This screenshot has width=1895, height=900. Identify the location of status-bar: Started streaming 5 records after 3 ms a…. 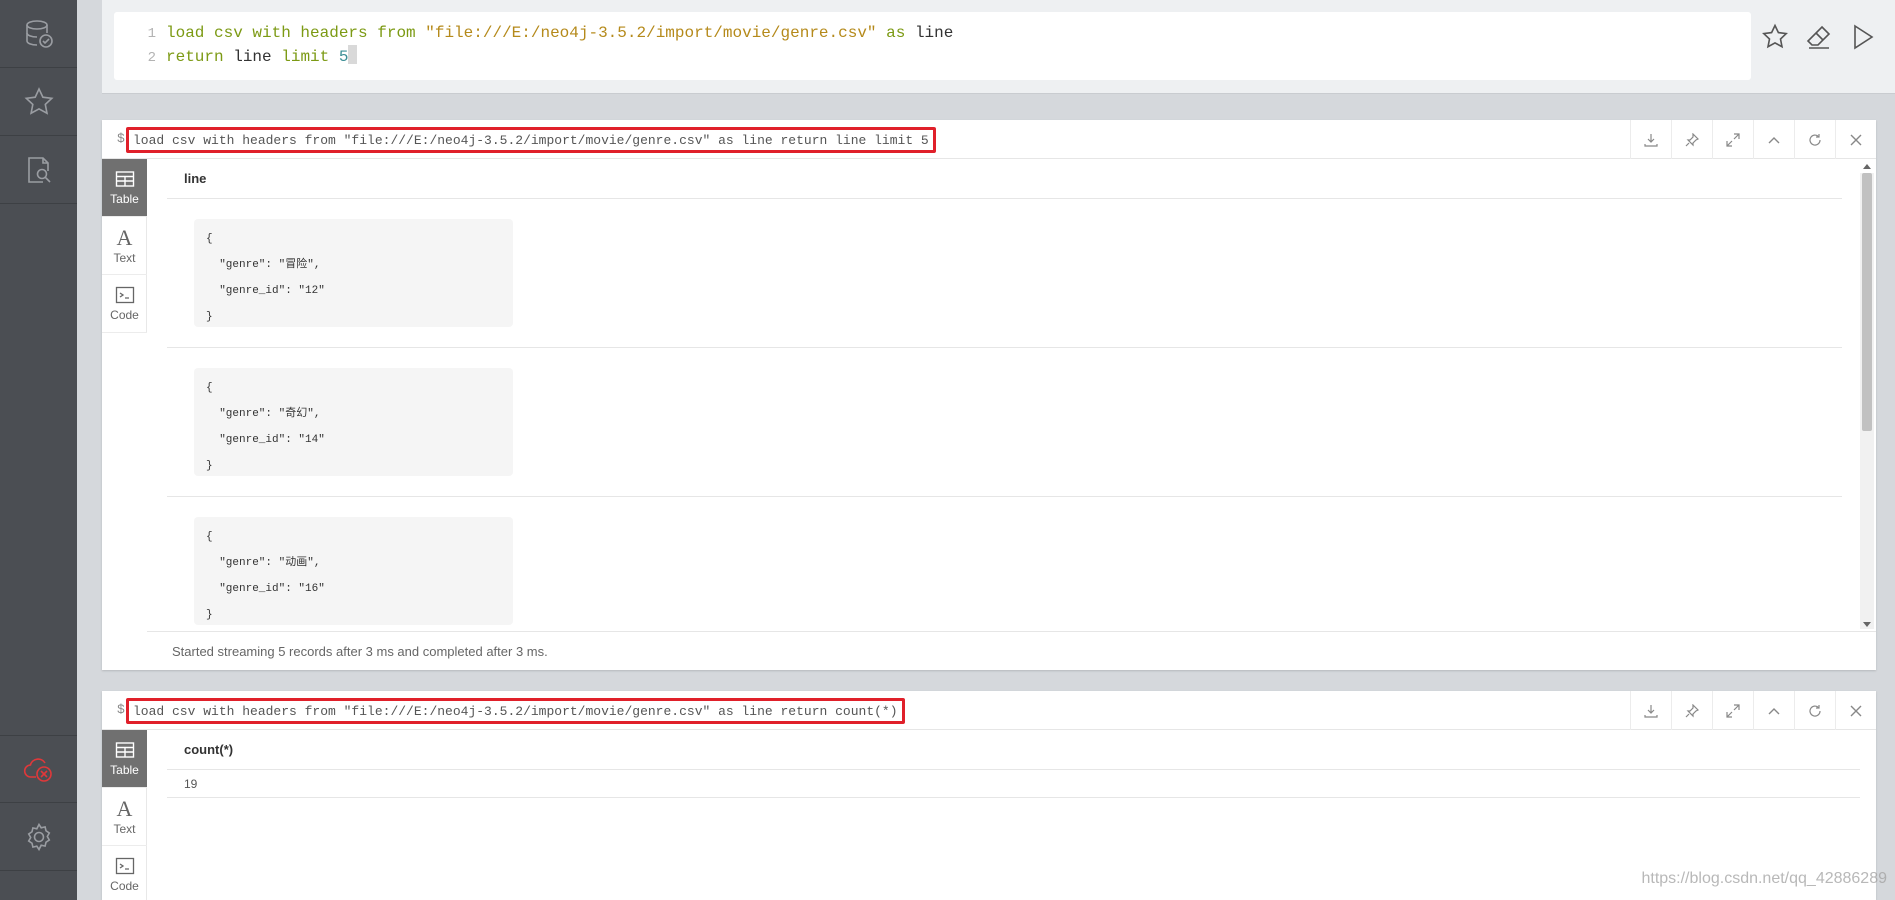
(1011, 650).